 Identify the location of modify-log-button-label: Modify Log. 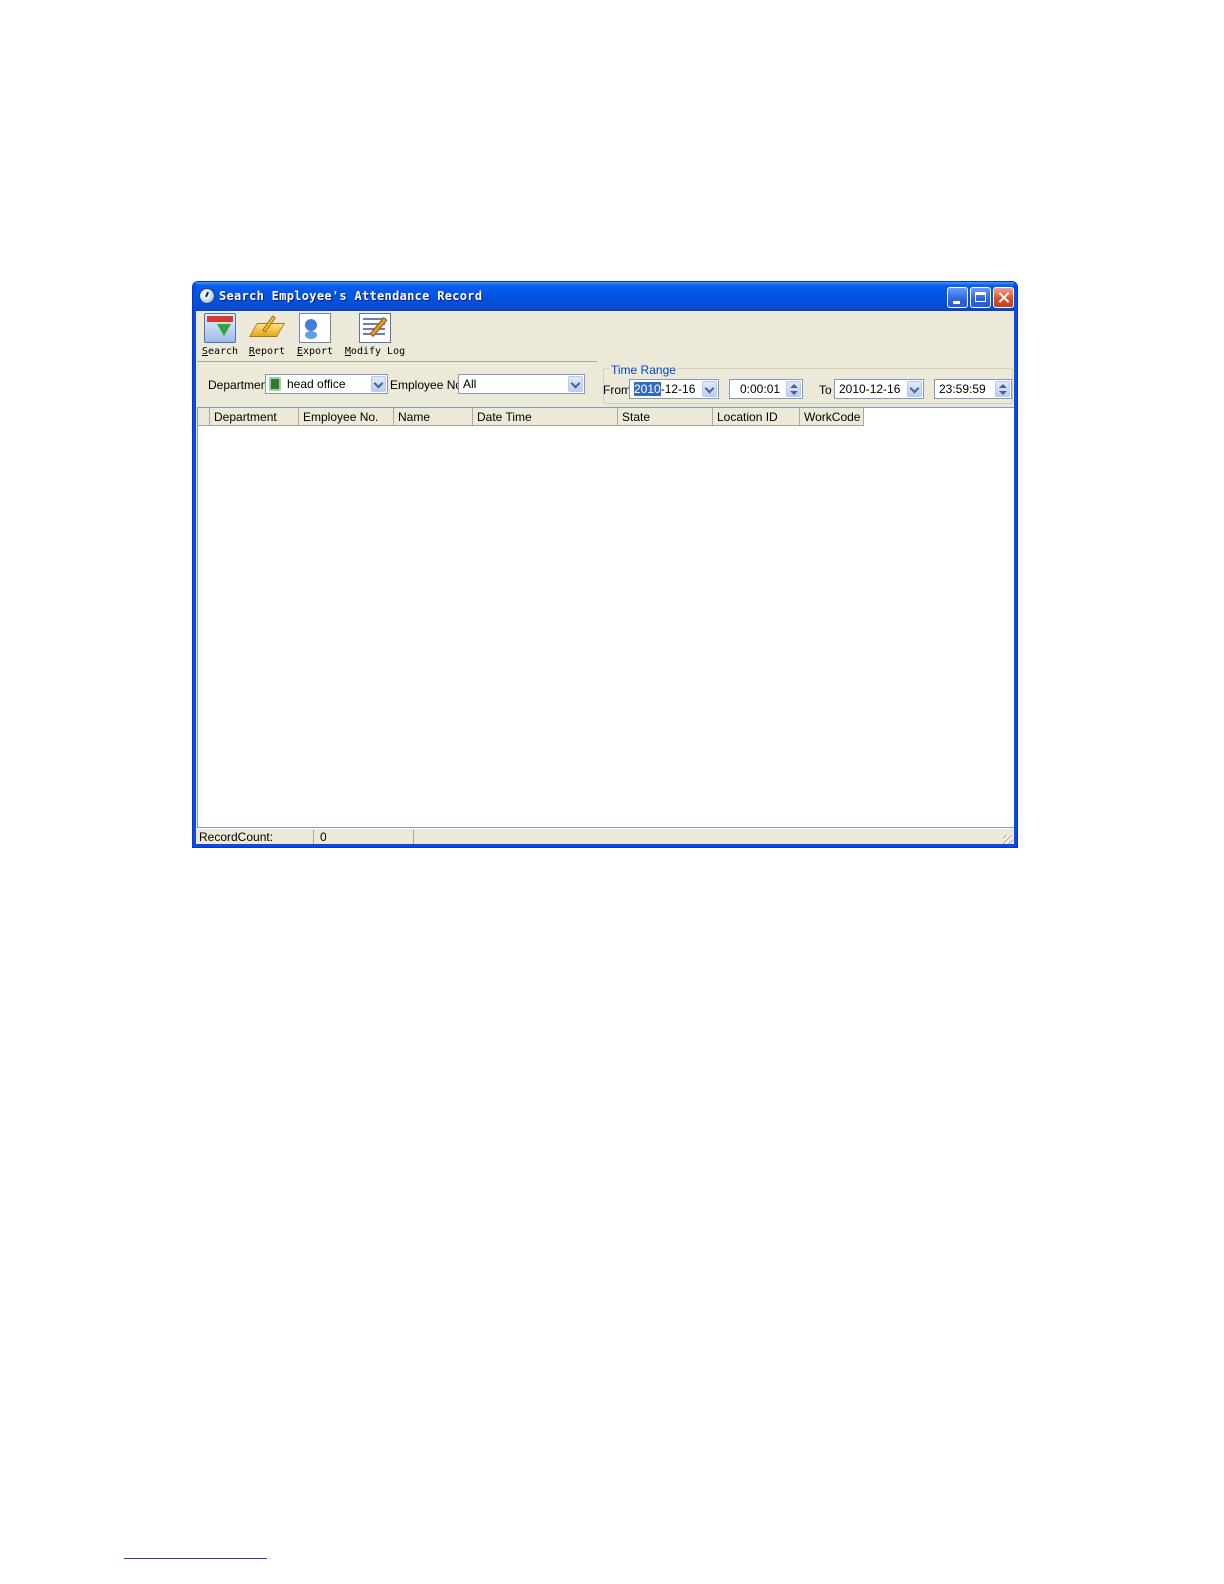
(375, 351).